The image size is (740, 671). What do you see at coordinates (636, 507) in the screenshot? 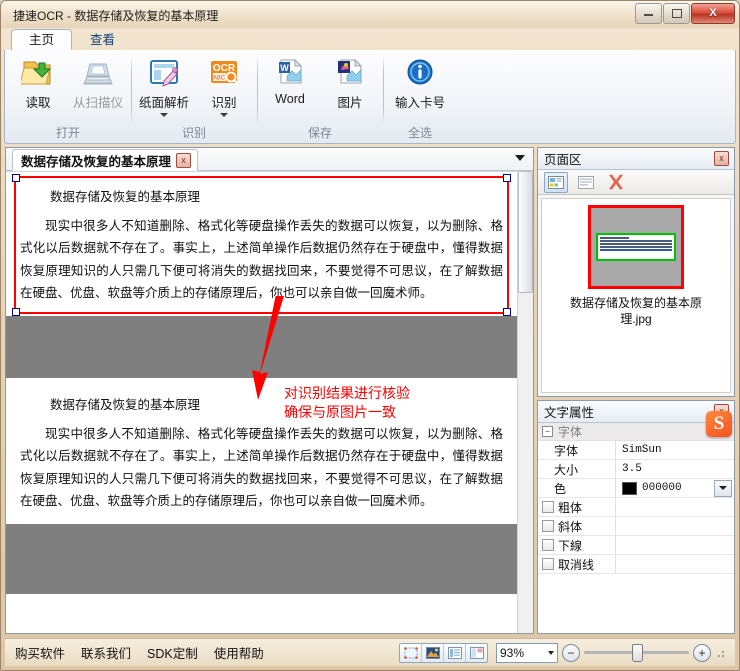
I see `property-row-bold: 粗体` at bounding box center [636, 507].